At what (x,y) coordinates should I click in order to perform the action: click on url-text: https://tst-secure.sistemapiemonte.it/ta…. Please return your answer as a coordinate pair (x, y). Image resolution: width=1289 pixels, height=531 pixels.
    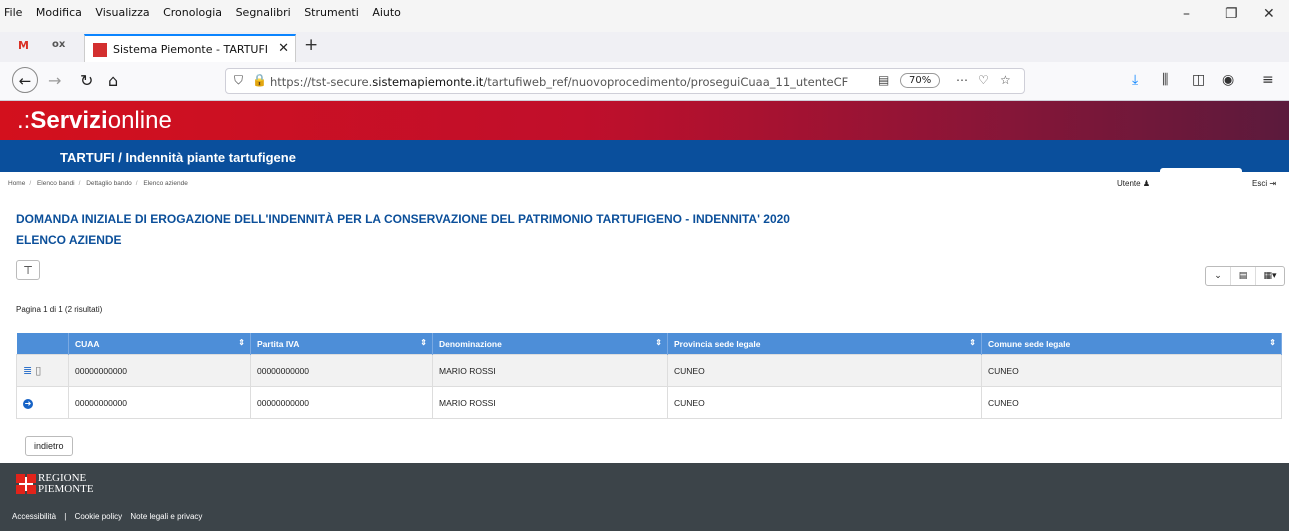
    Looking at the image, I should click on (560, 82).